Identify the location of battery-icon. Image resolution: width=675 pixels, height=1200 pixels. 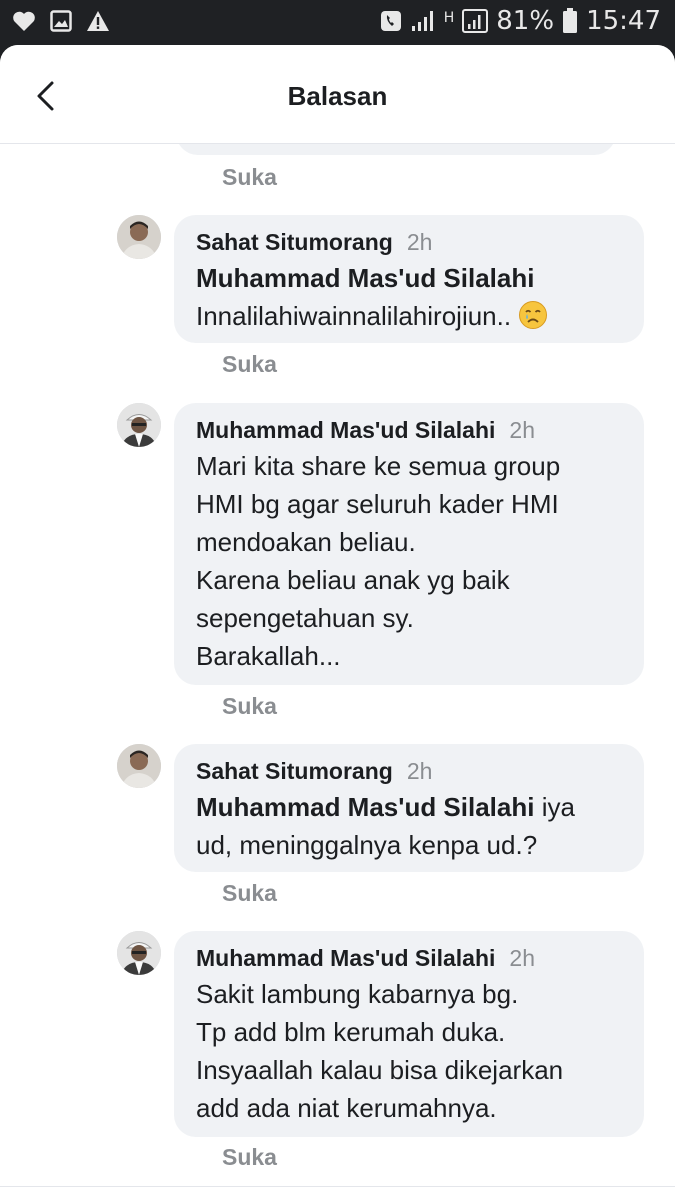
(570, 20).